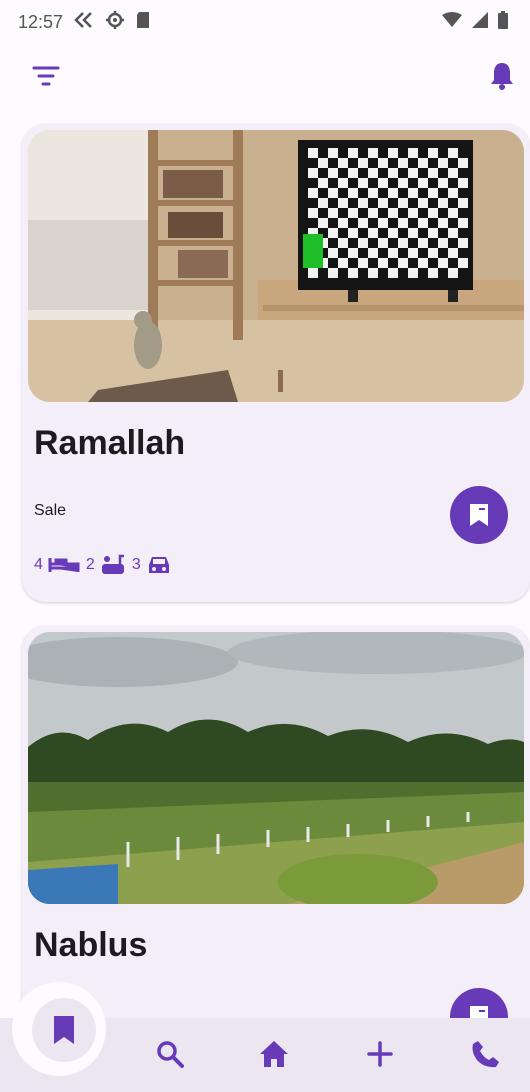 This screenshot has height=1092, width=530. What do you see at coordinates (136, 564) in the screenshot?
I see `parking-count: 3` at bounding box center [136, 564].